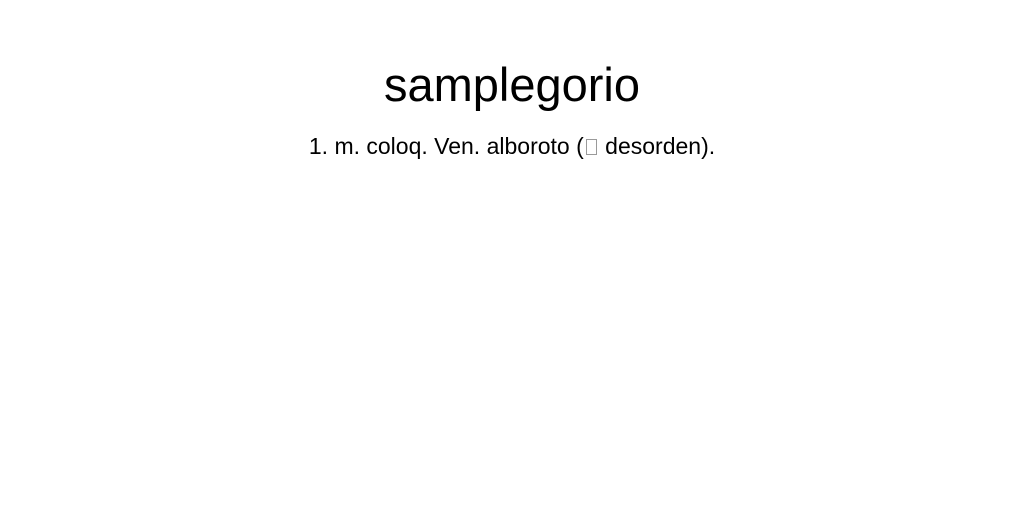 The height and width of the screenshot is (512, 1024). Describe the element at coordinates (446, 146) in the screenshot. I see `definition-text-start: 1. m. coloq. Ven. alboroto (` at that location.